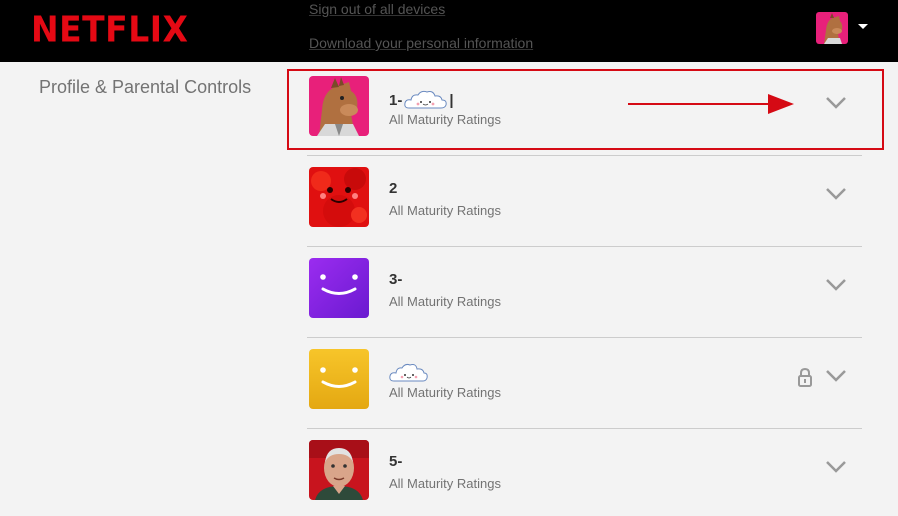 The width and height of the screenshot is (898, 516). I want to click on profile-row: 5- All Maturity Ratings, so click(584, 472).